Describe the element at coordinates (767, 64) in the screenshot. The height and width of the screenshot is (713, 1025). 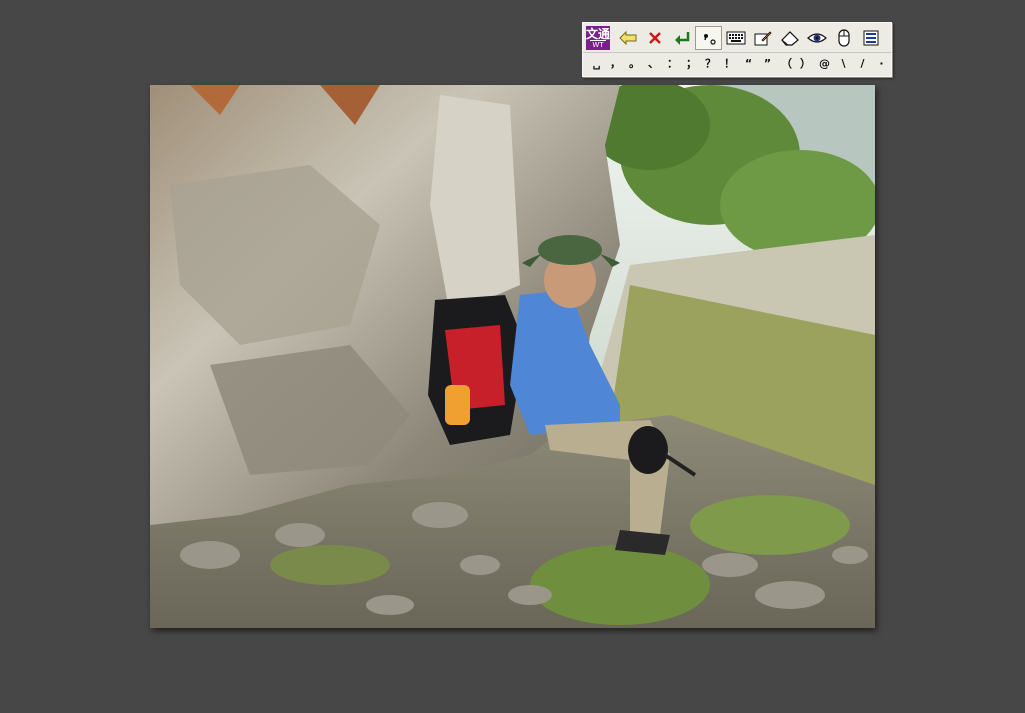
I see `symbol-close-quote: ”` at that location.